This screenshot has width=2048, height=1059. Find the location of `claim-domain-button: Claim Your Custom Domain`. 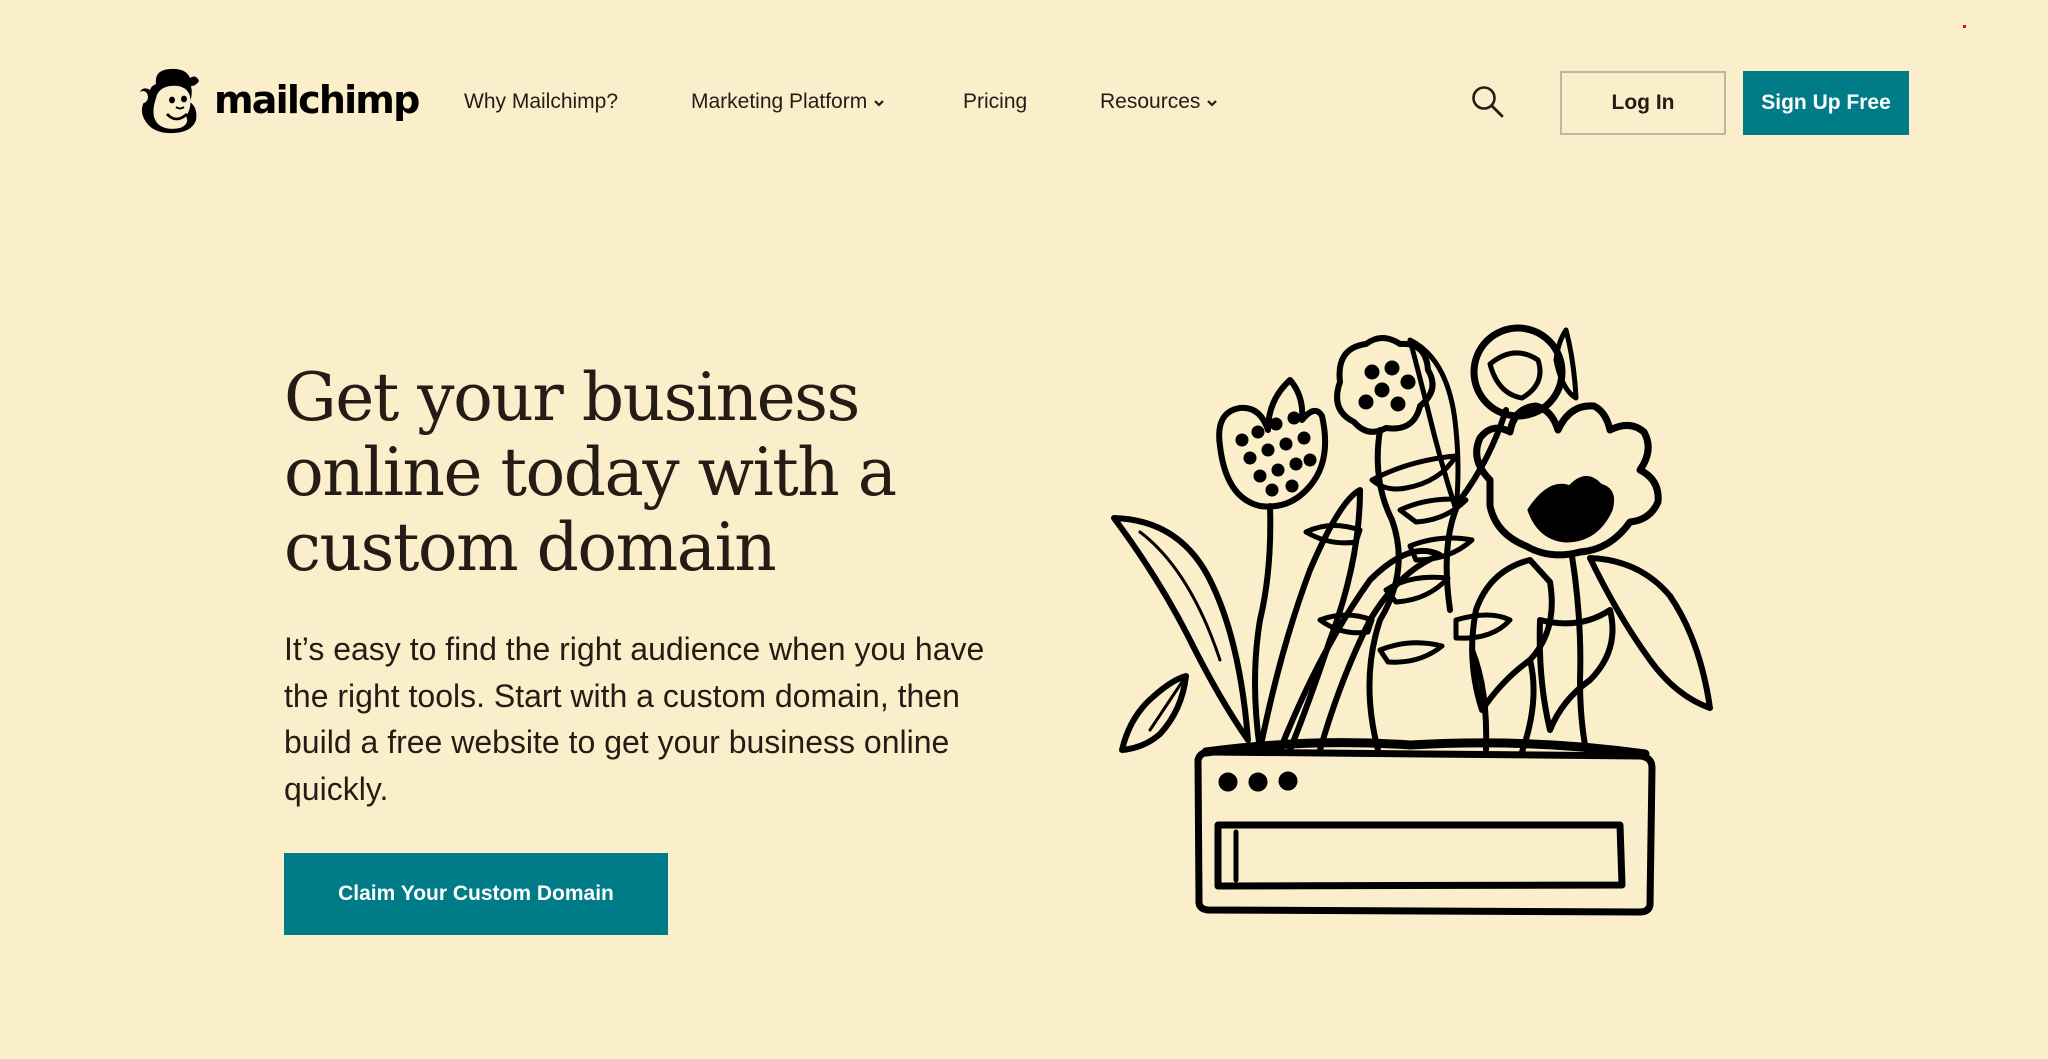

claim-domain-button: Claim Your Custom Domain is located at coordinates (476, 894).